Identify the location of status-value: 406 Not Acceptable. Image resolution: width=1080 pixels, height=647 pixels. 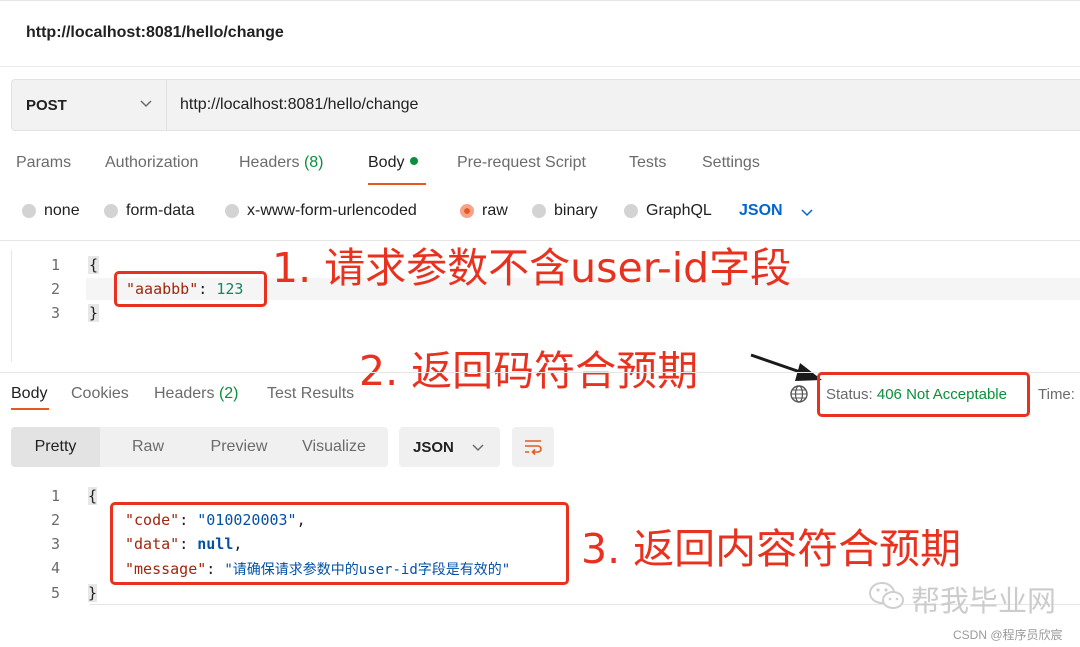
(941, 394).